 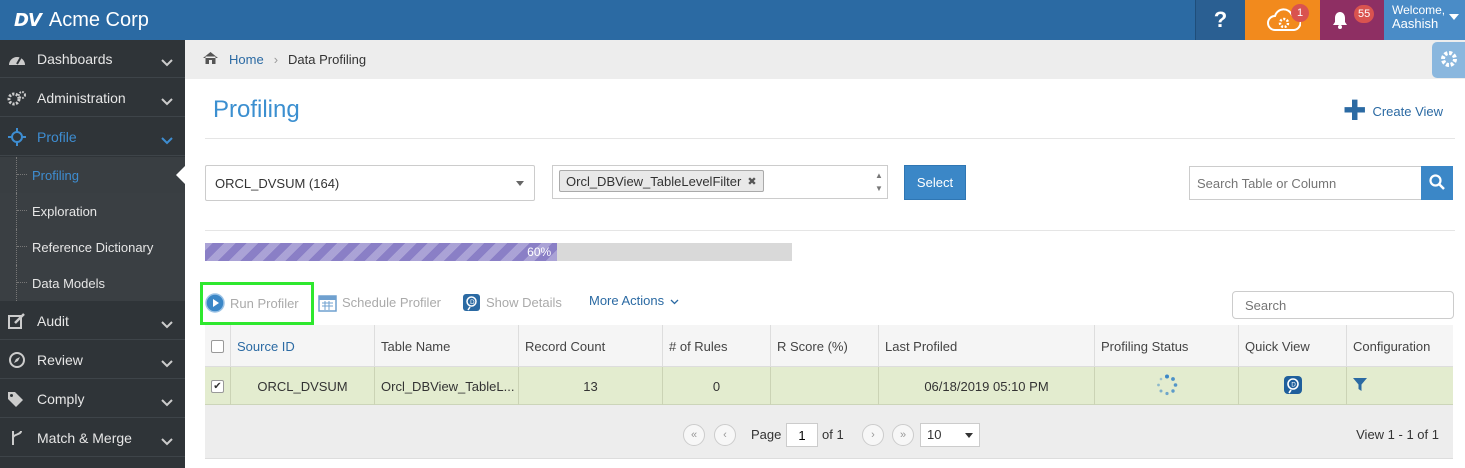 What do you see at coordinates (17, 98) in the screenshot?
I see `cogs-icon` at bounding box center [17, 98].